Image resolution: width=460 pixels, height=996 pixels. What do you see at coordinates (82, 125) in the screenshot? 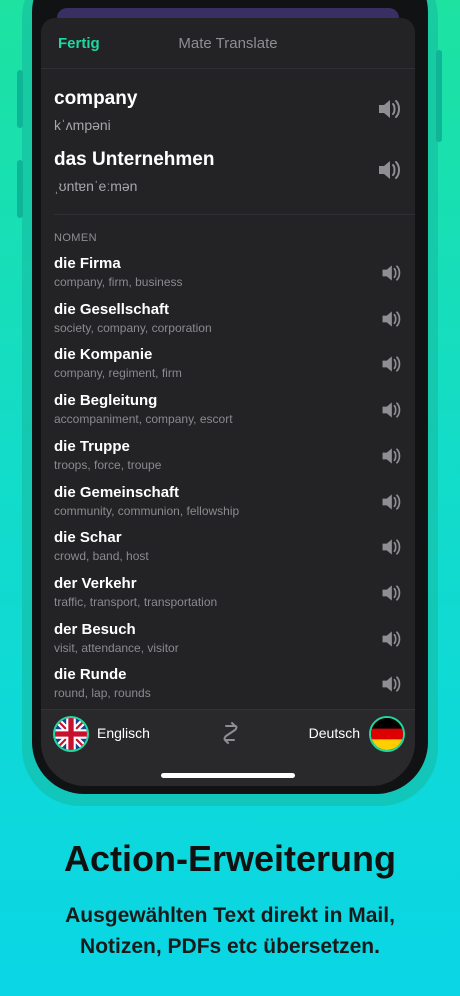
I see `source-phonetic: kˈʌmpəni` at bounding box center [82, 125].